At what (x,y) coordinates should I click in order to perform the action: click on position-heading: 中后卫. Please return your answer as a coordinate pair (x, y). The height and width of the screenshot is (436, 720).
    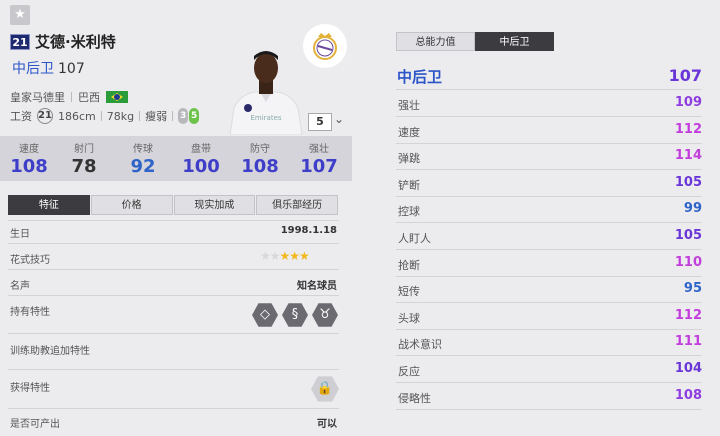
    Looking at the image, I should click on (420, 77).